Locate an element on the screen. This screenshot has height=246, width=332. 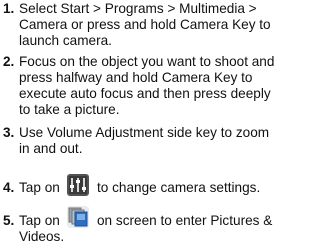
step-text-line: Use Volume Adjustment side key to zoom is located at coordinates (144, 132).